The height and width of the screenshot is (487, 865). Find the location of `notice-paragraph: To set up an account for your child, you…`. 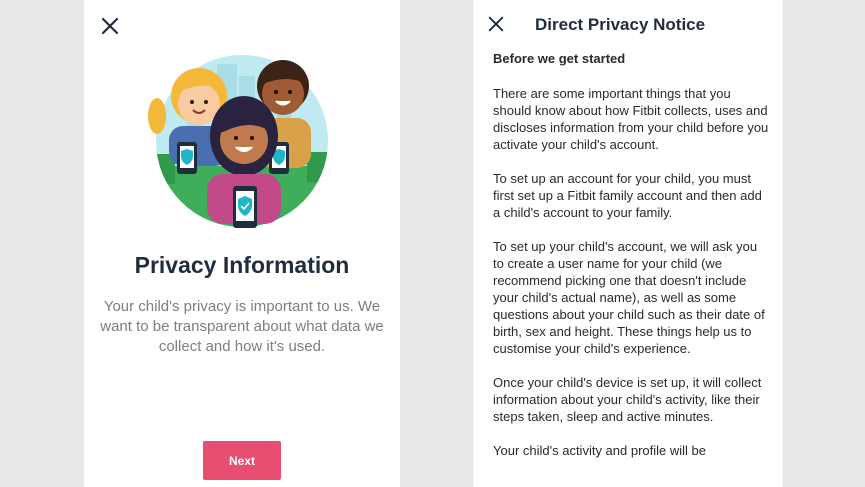

notice-paragraph: To set up an account for your child, you… is located at coordinates (627, 195).